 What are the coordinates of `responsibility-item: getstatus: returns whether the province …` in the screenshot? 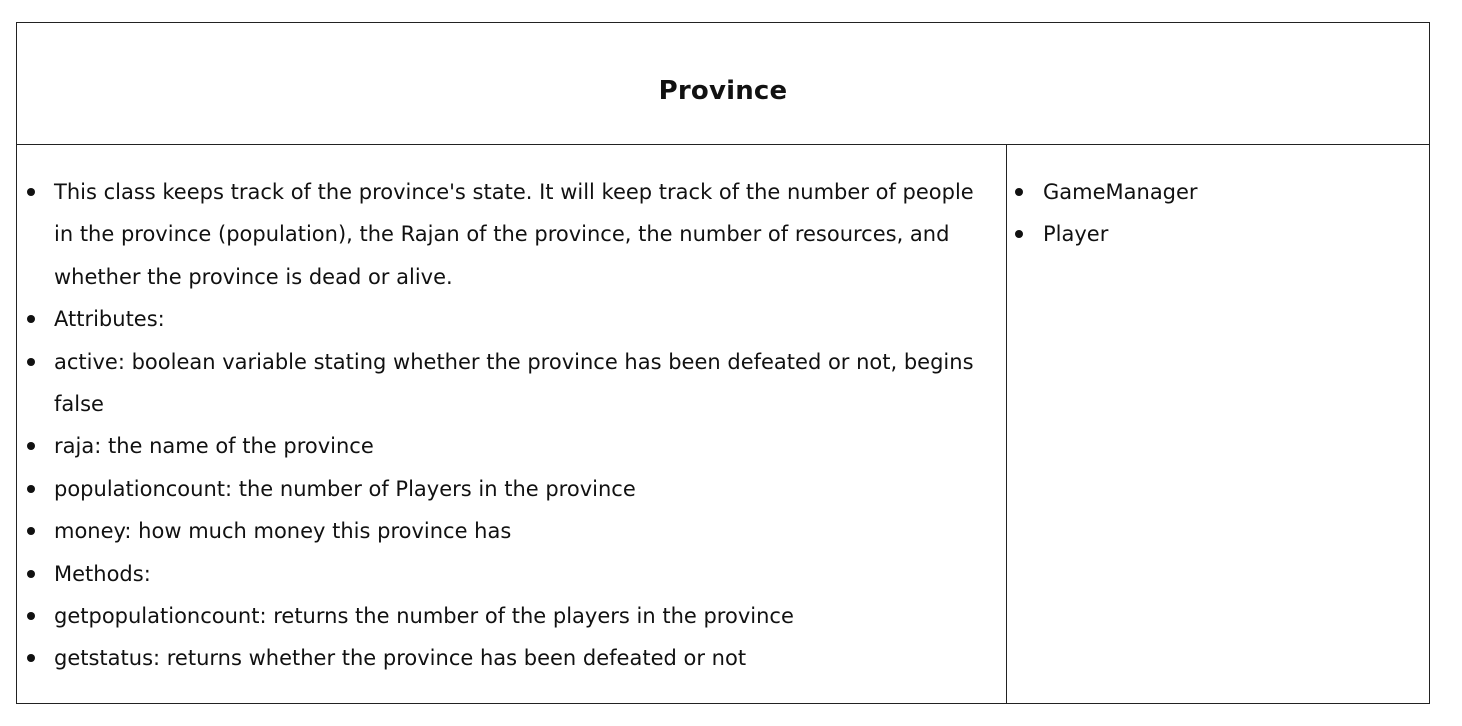 It's located at (511, 658).